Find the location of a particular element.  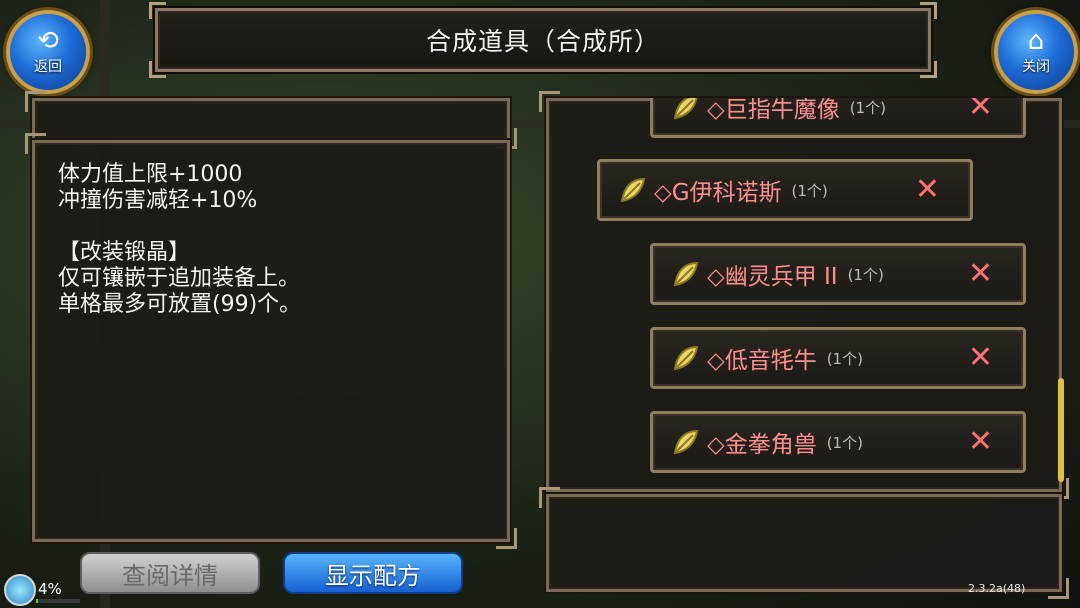

network-status-icon is located at coordinates (20, 590).